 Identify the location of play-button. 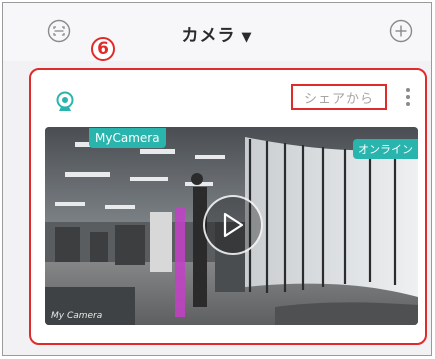
(233, 225).